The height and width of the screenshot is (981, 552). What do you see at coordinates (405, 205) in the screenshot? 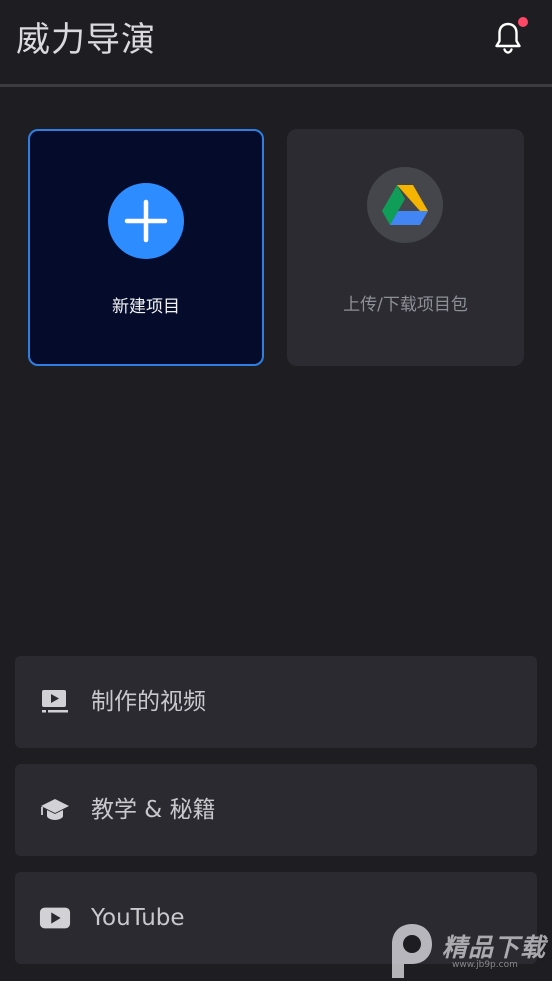
I see `google-drive-icon` at bounding box center [405, 205].